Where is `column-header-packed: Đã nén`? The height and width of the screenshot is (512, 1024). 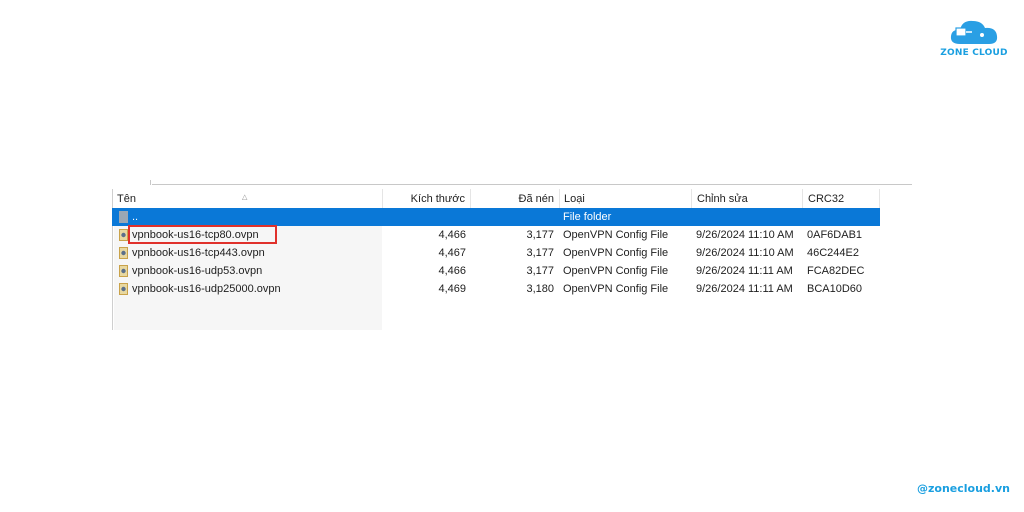
column-header-packed: Đã nén is located at coordinates (515, 199).